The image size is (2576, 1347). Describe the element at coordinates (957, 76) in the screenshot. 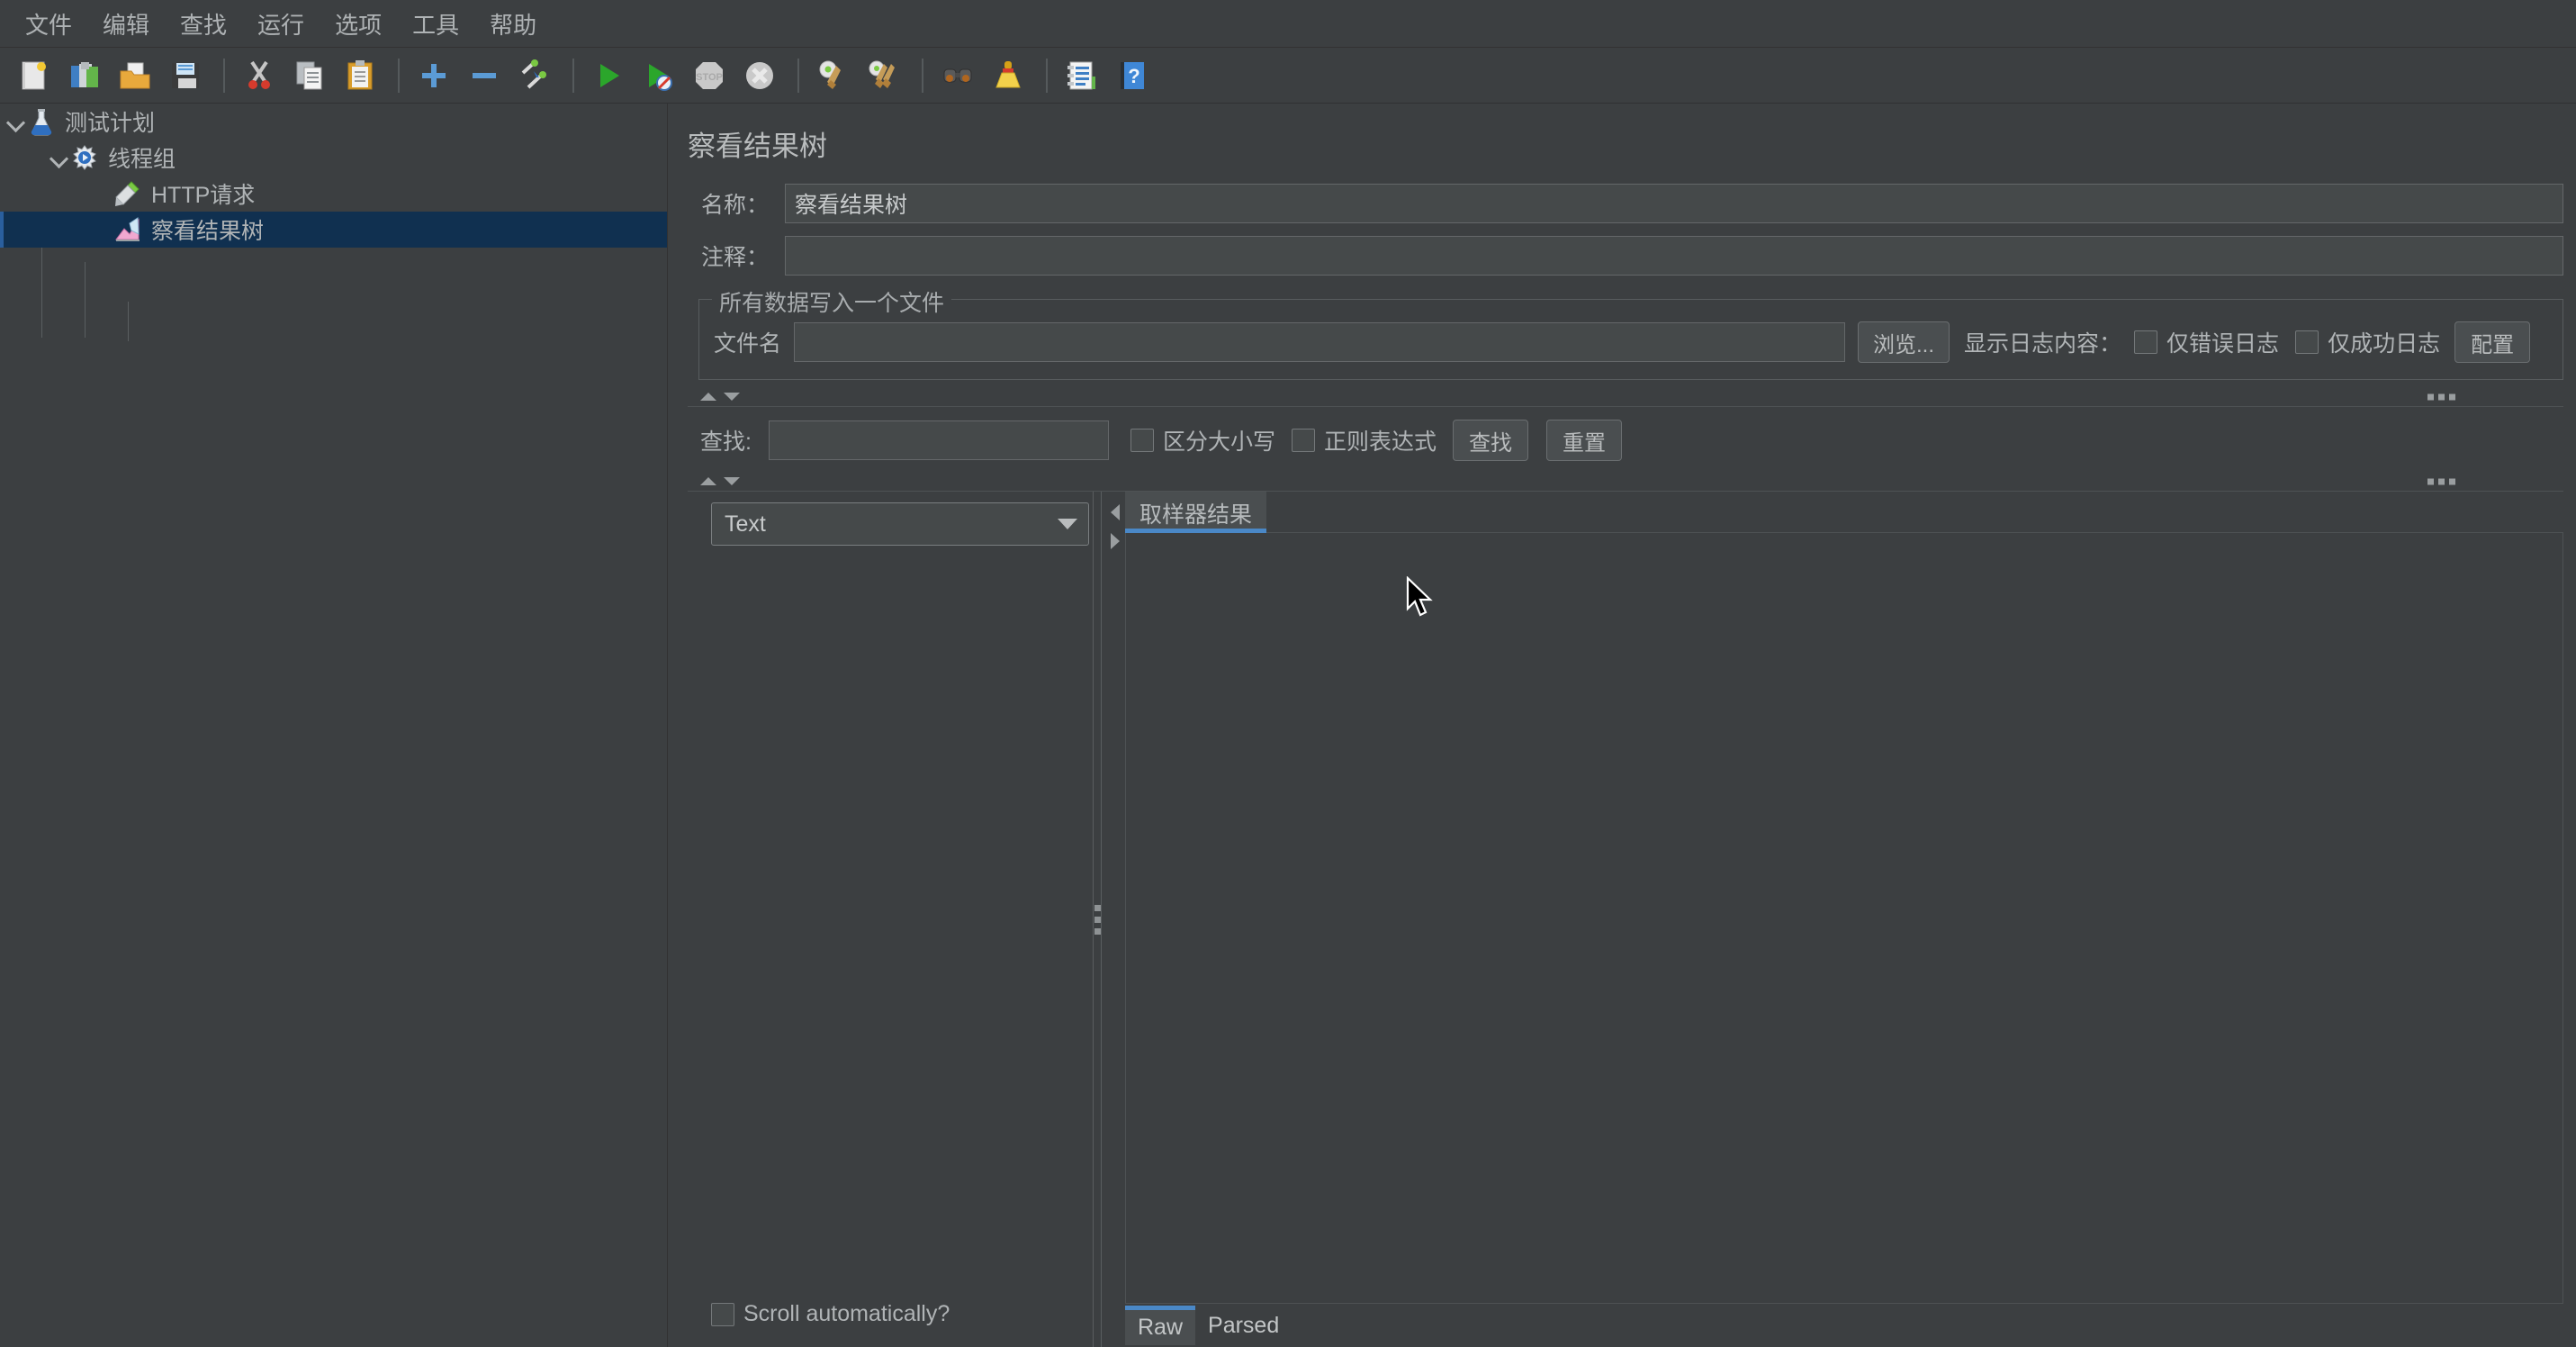

I see `search-icon` at that location.